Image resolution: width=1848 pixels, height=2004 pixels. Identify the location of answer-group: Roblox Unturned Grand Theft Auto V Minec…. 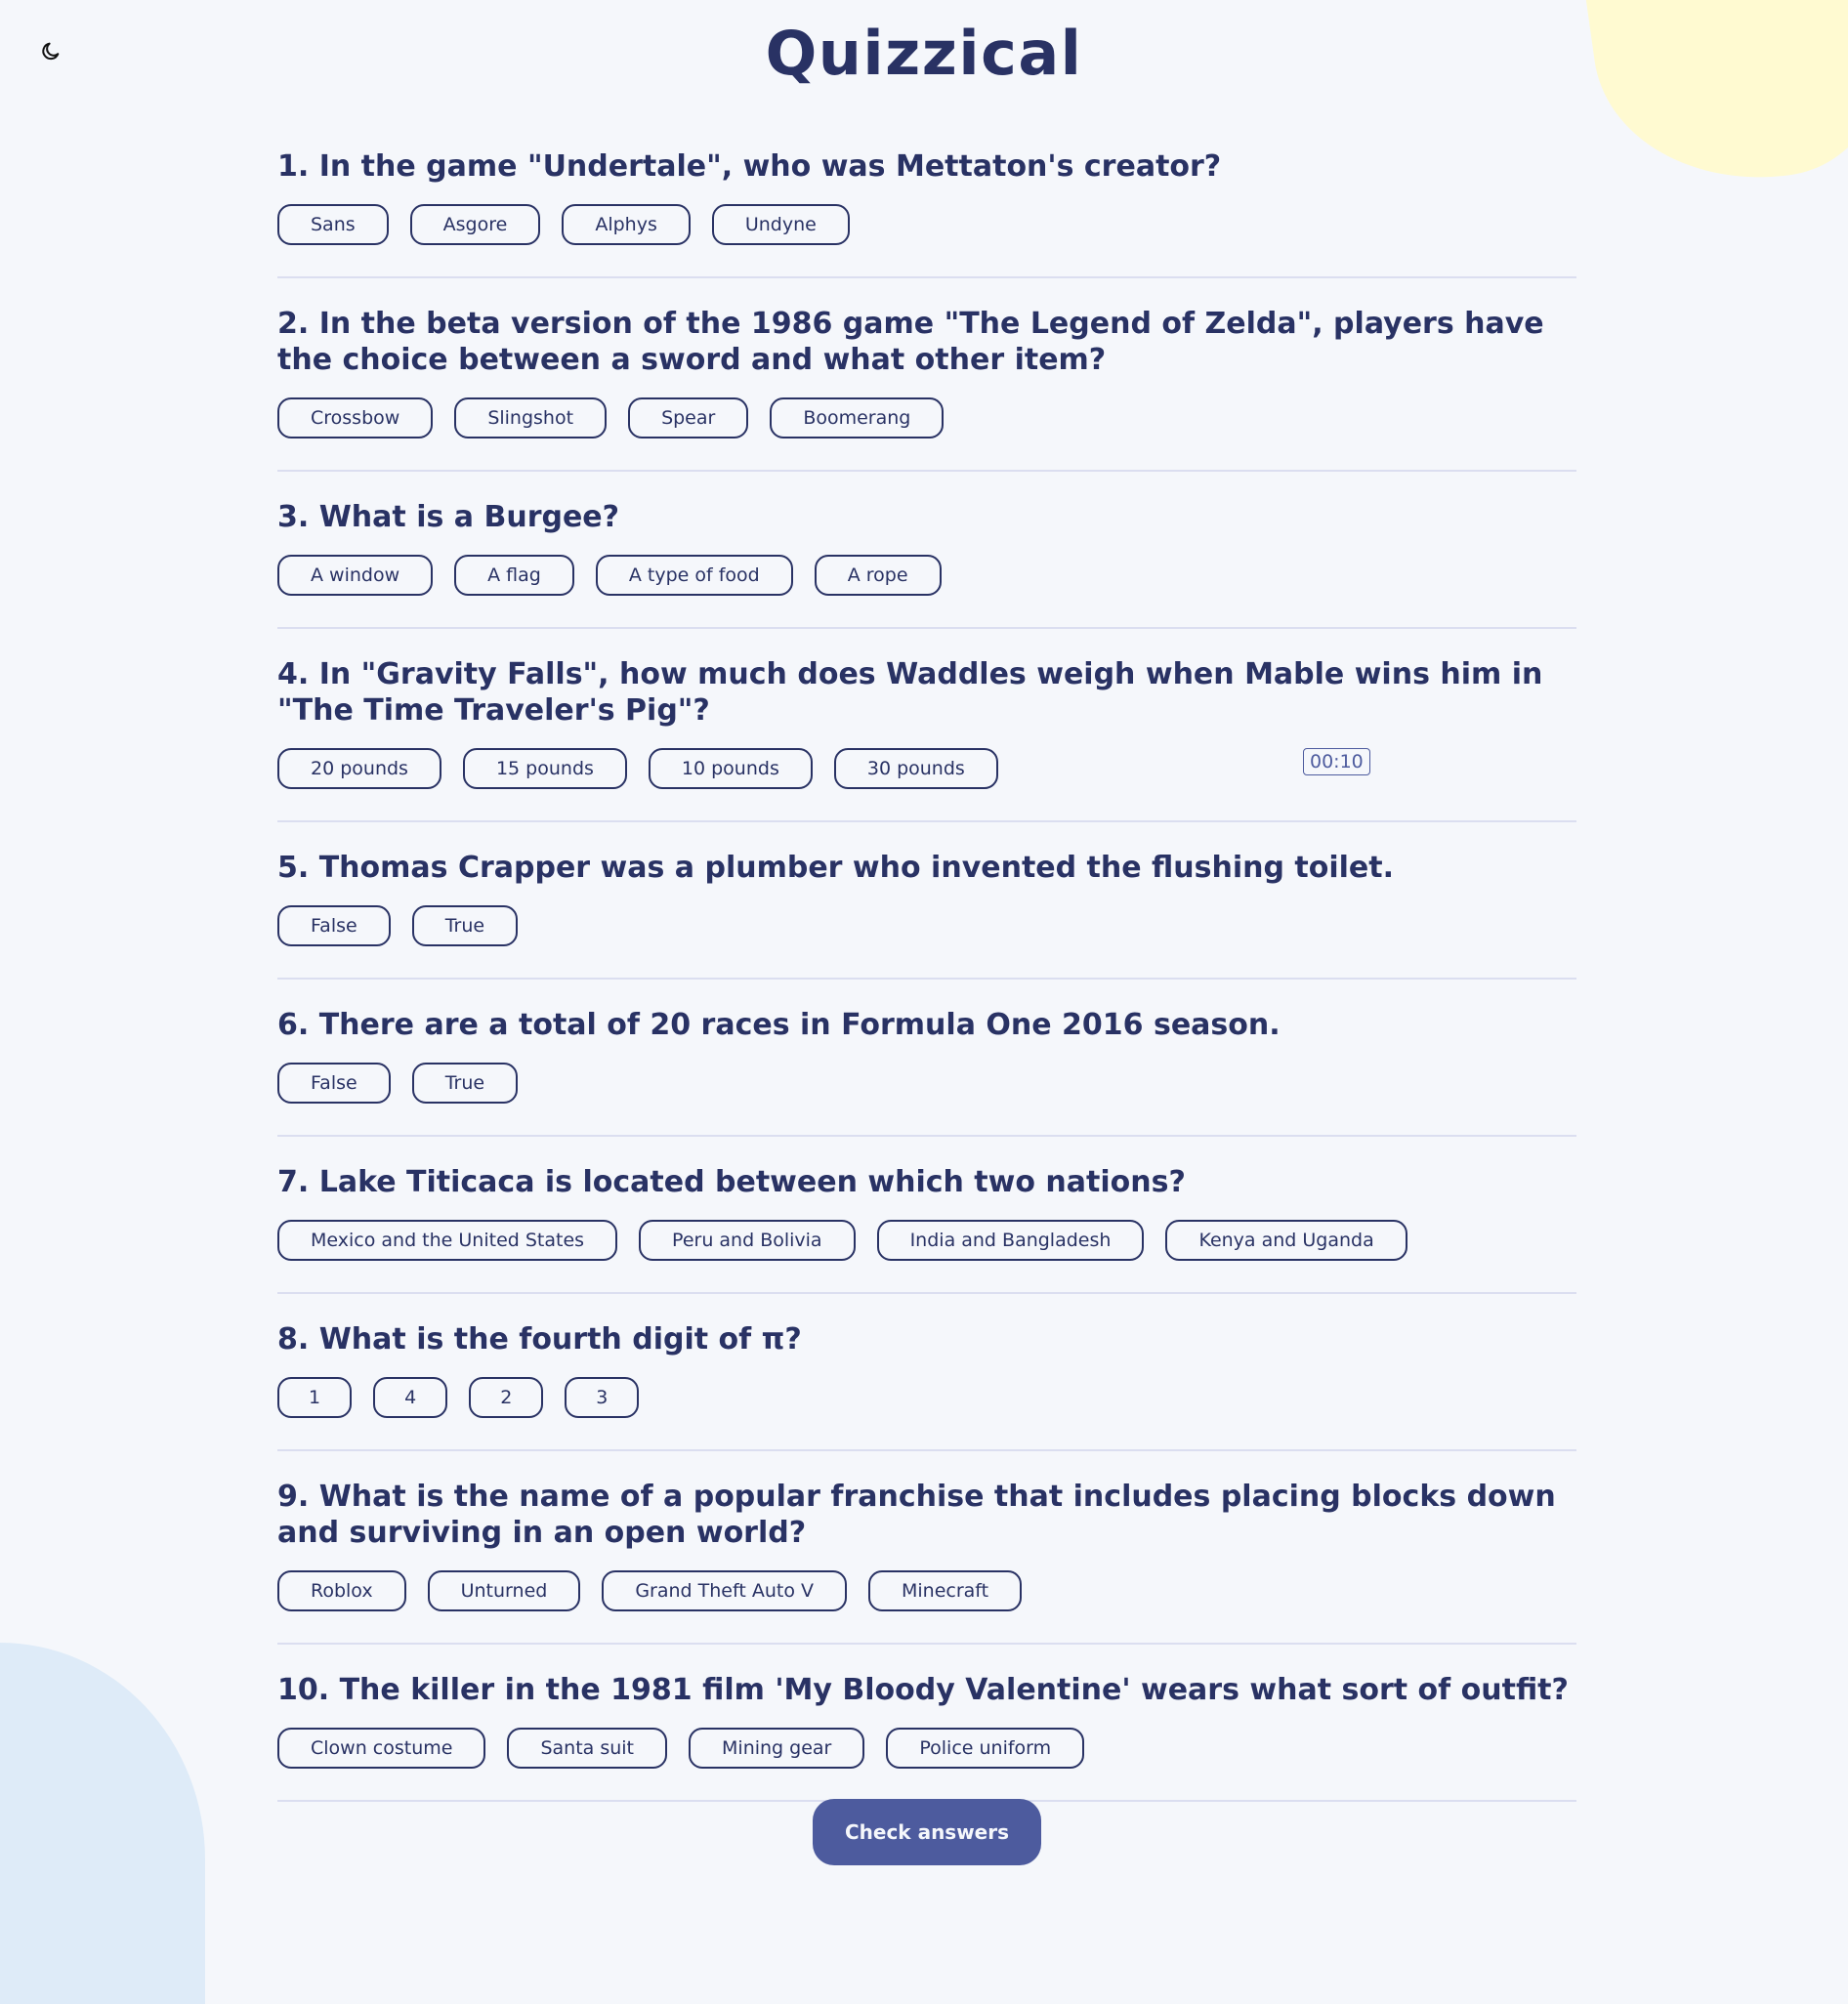
(926, 1590).